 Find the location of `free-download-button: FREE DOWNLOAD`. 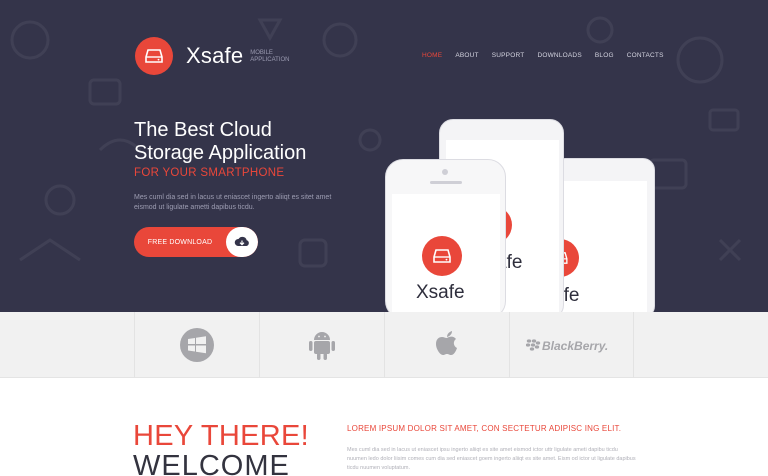

free-download-button: FREE DOWNLOAD is located at coordinates (196, 242).